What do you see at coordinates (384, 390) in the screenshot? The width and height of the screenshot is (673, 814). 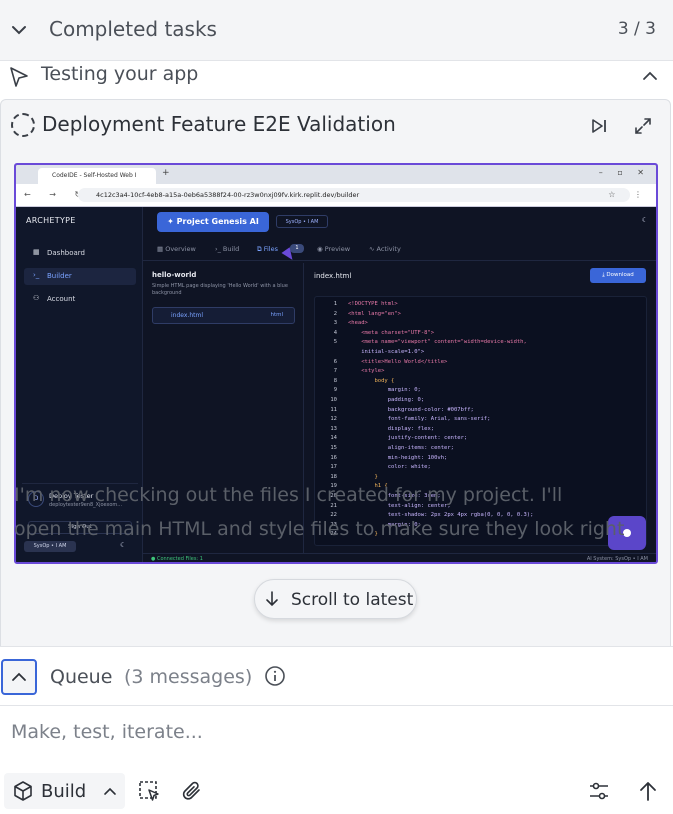 I see `code-line: margin: 0;` at bounding box center [384, 390].